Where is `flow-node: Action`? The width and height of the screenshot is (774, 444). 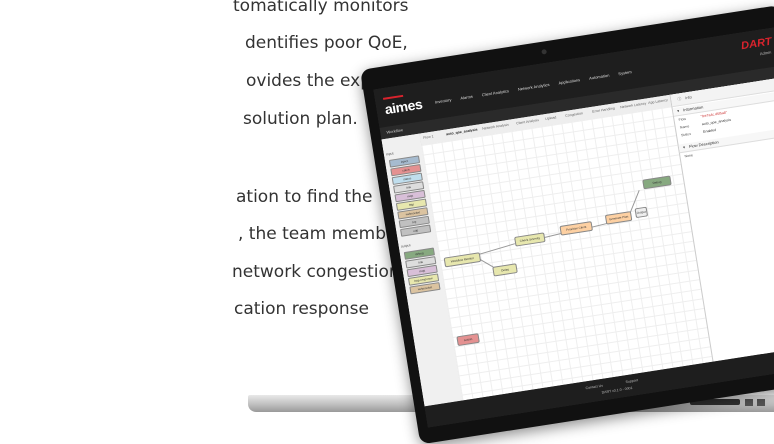
flow-node: Action is located at coordinates (468, 340).